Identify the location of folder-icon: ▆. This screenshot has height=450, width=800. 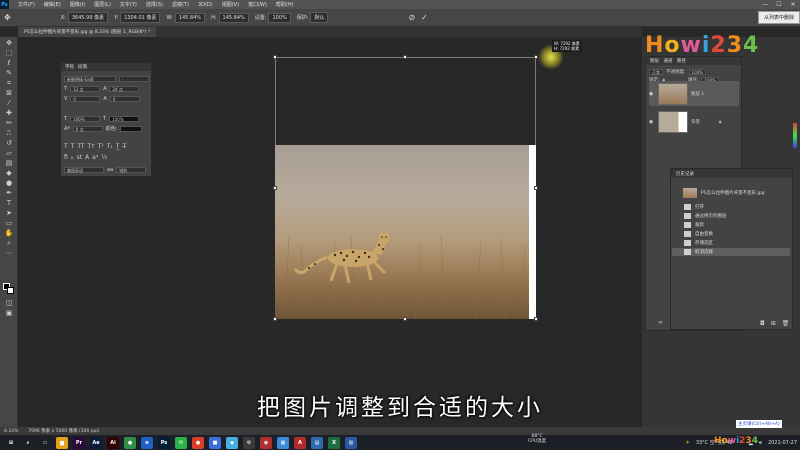
(62, 442).